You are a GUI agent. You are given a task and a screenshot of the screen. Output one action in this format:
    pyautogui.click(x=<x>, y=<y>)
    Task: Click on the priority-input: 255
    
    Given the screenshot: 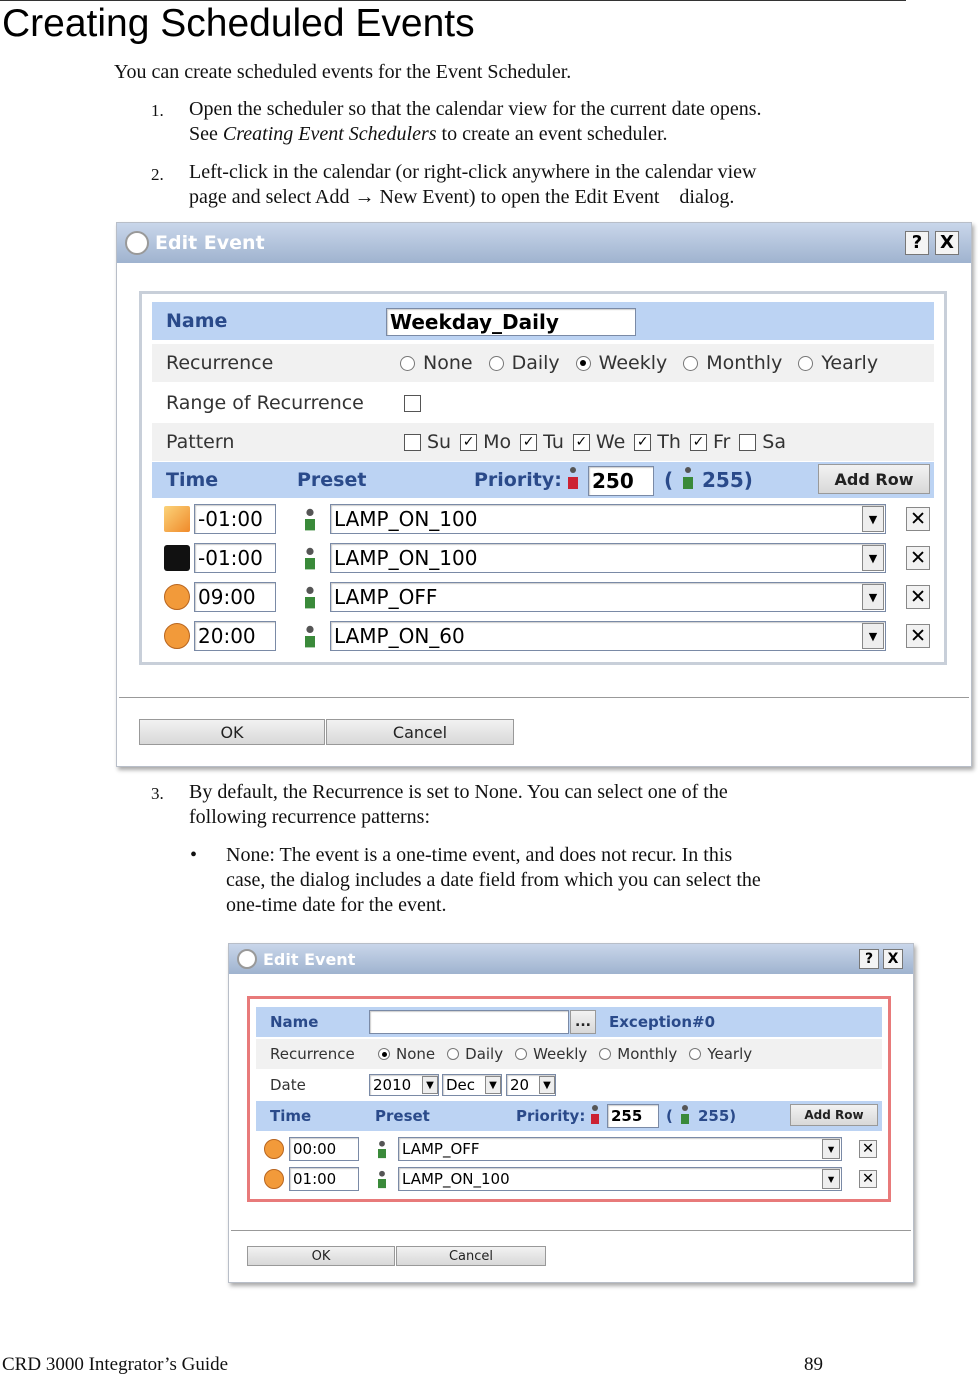 What is the action you would take?
    pyautogui.click(x=633, y=1116)
    